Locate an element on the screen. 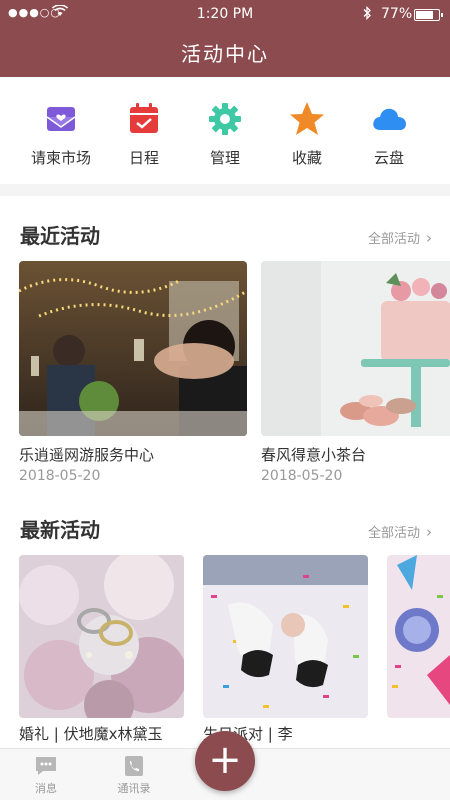 Image resolution: width=450 pixels, height=800 pixels. status-bar: ●●●○○ 1:20 PM 77% is located at coordinates (225, 14).